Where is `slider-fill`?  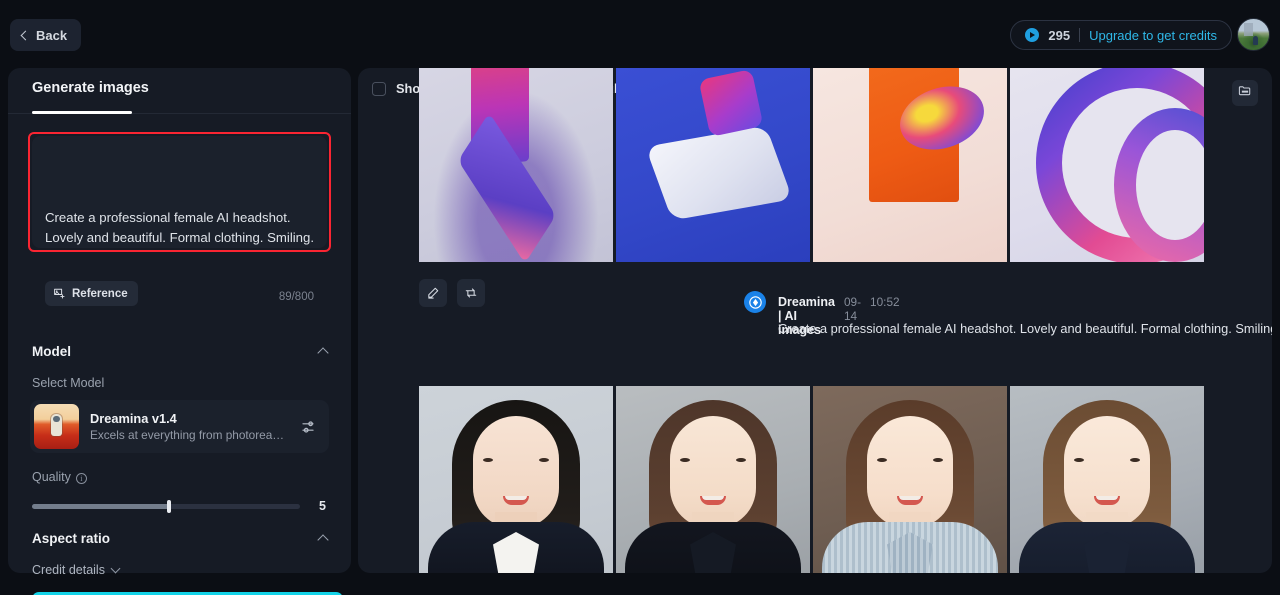
slider-fill is located at coordinates (100, 506).